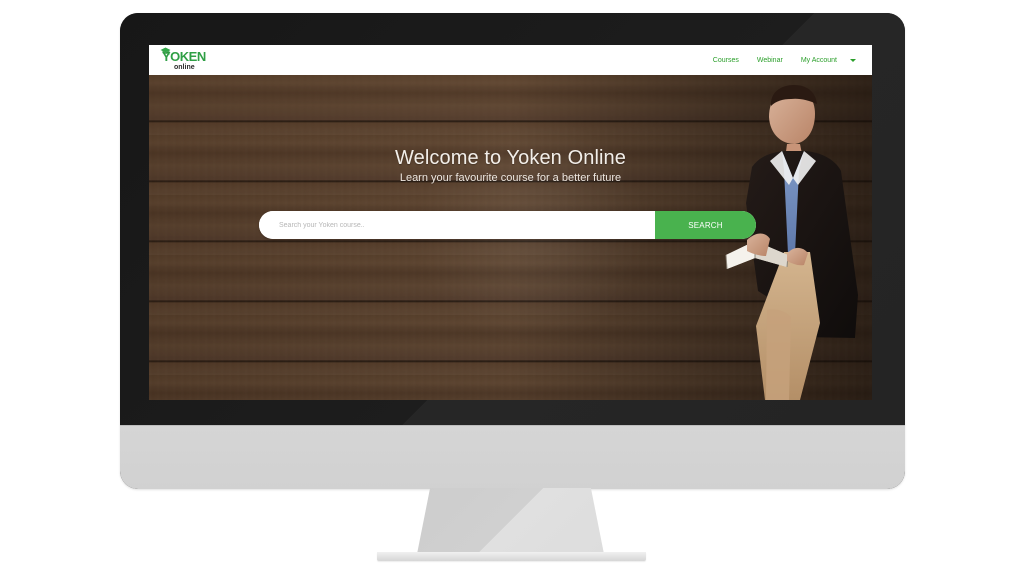 This screenshot has height=576, width=1024. What do you see at coordinates (512, 457) in the screenshot?
I see `monitor-chin` at bounding box center [512, 457].